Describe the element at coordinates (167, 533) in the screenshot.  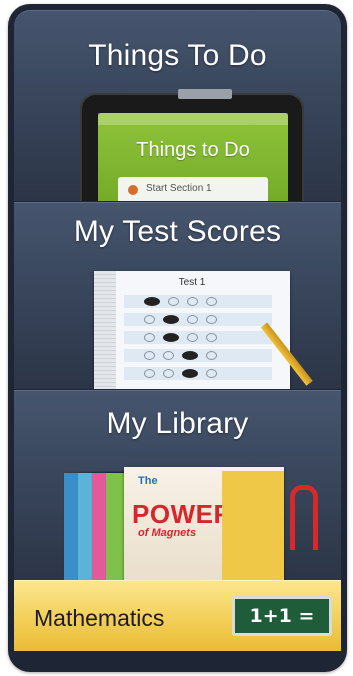
I see `book-subtitle: of Magnets` at that location.